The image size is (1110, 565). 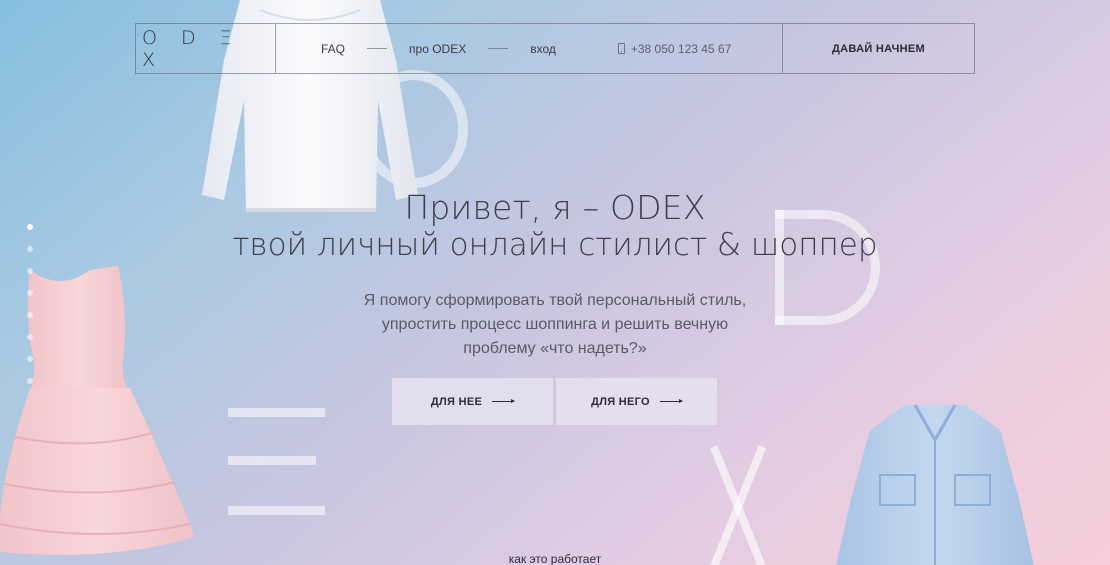 What do you see at coordinates (456, 401) in the screenshot?
I see `for-her-label: ДЛЯ НЕЕ` at bounding box center [456, 401].